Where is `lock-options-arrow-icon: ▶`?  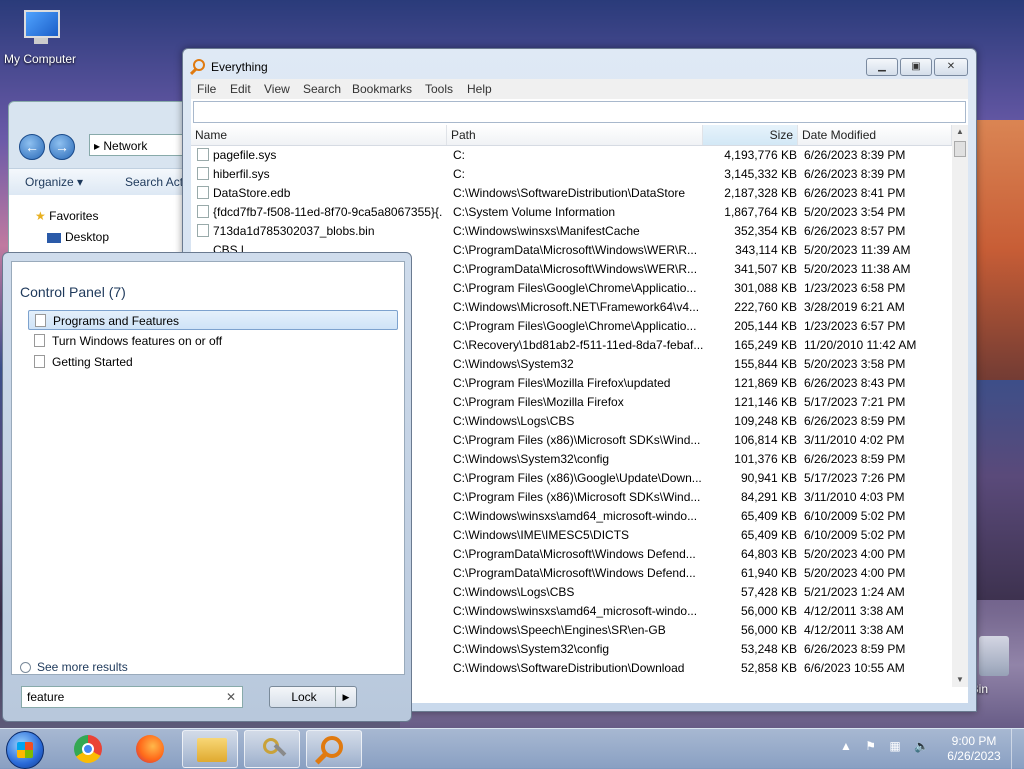
lock-options-arrow-icon: ▶ is located at coordinates (345, 697).